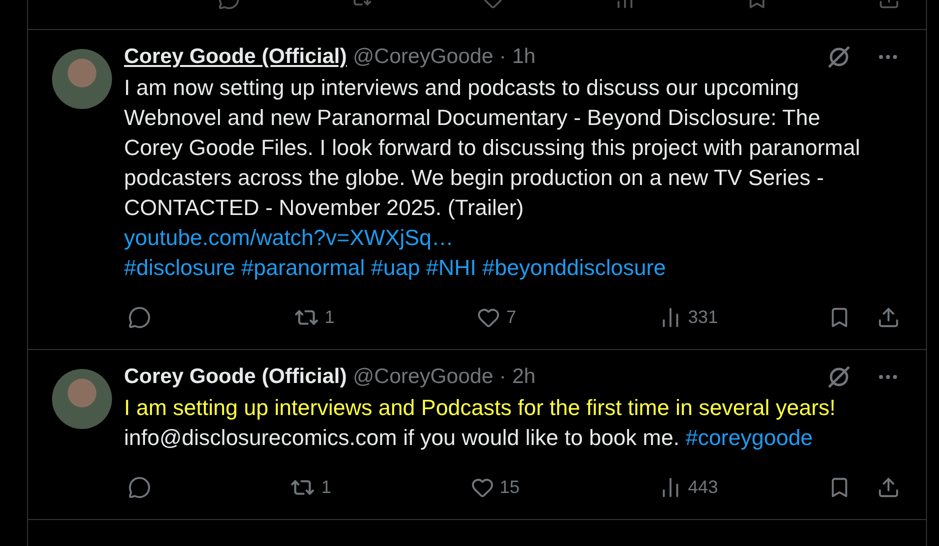 Image resolution: width=939 pixels, height=546 pixels. Describe the element at coordinates (480, 408) in the screenshot. I see `post-text: I am setting up interviews and Podcasts for the first time in several years!` at that location.